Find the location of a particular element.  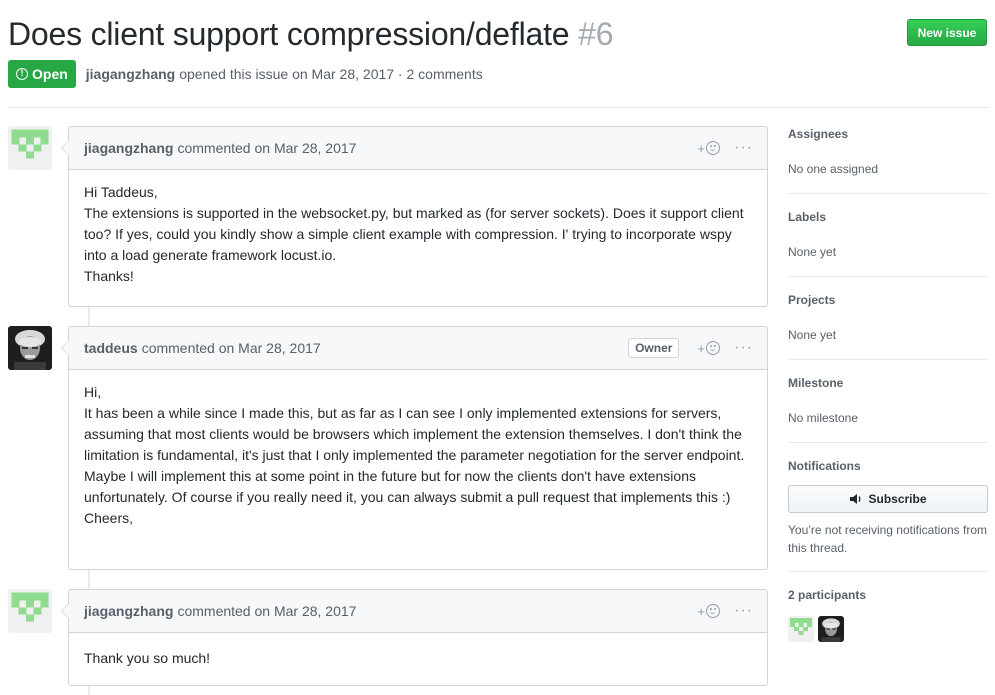

sidebar-milestone: Milestone No milestone is located at coordinates (888, 402).